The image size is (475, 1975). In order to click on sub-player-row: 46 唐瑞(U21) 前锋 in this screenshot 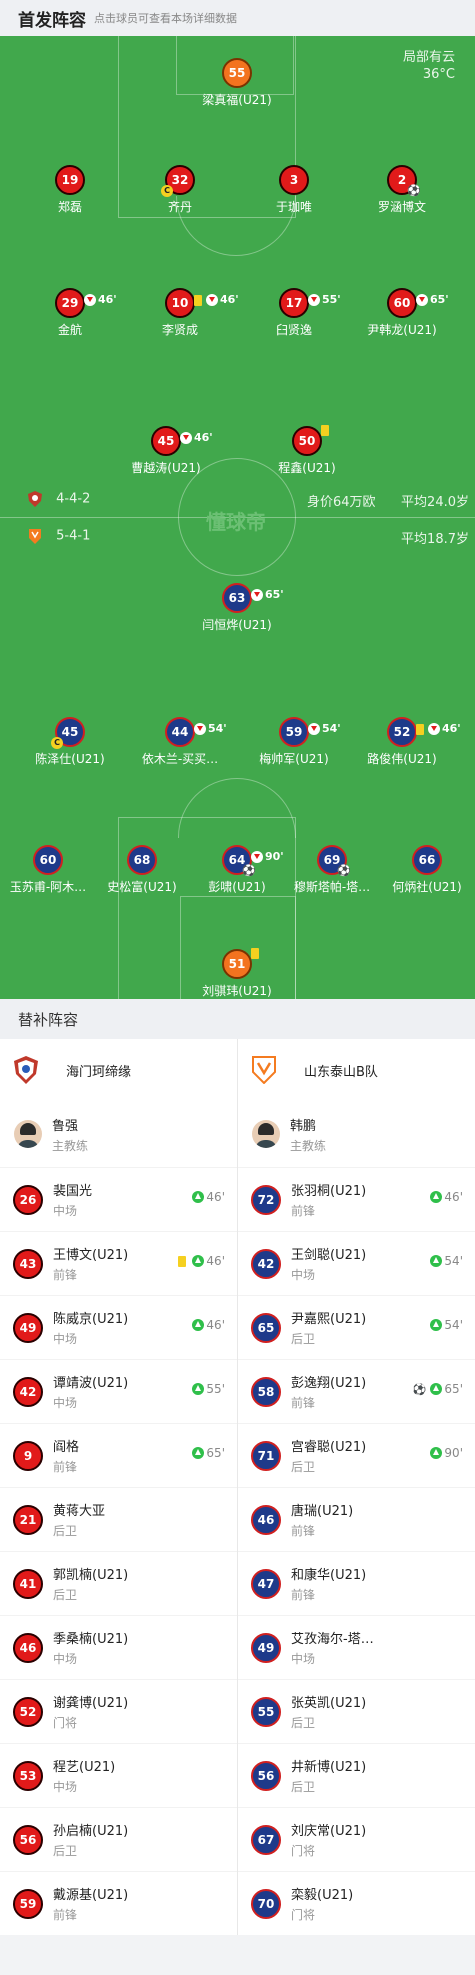, I will do `click(356, 1519)`.